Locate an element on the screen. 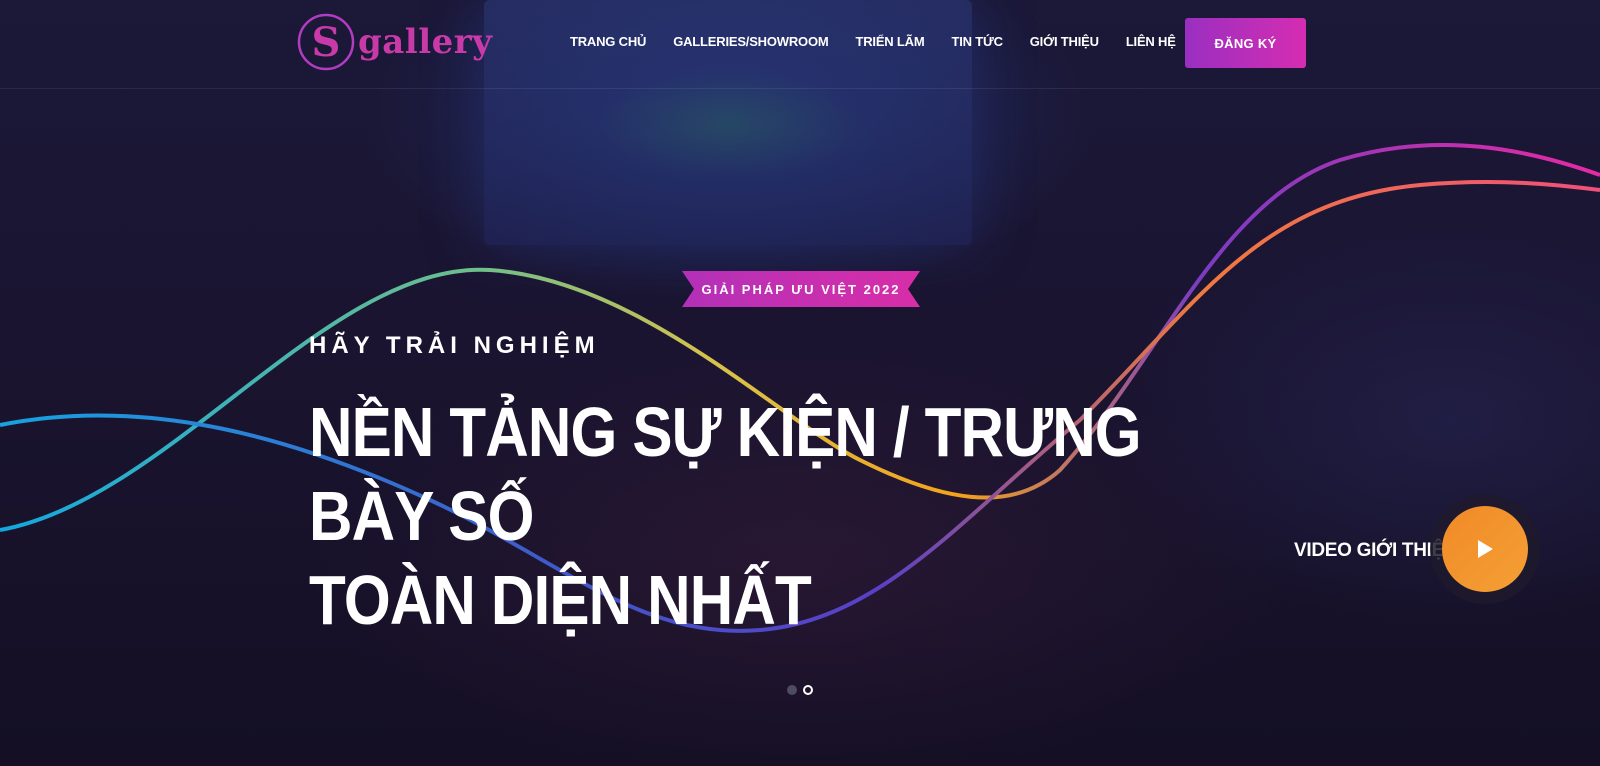 The width and height of the screenshot is (1600, 766). nav-item-exhibitions: TRIỂN LÃM is located at coordinates (890, 41).